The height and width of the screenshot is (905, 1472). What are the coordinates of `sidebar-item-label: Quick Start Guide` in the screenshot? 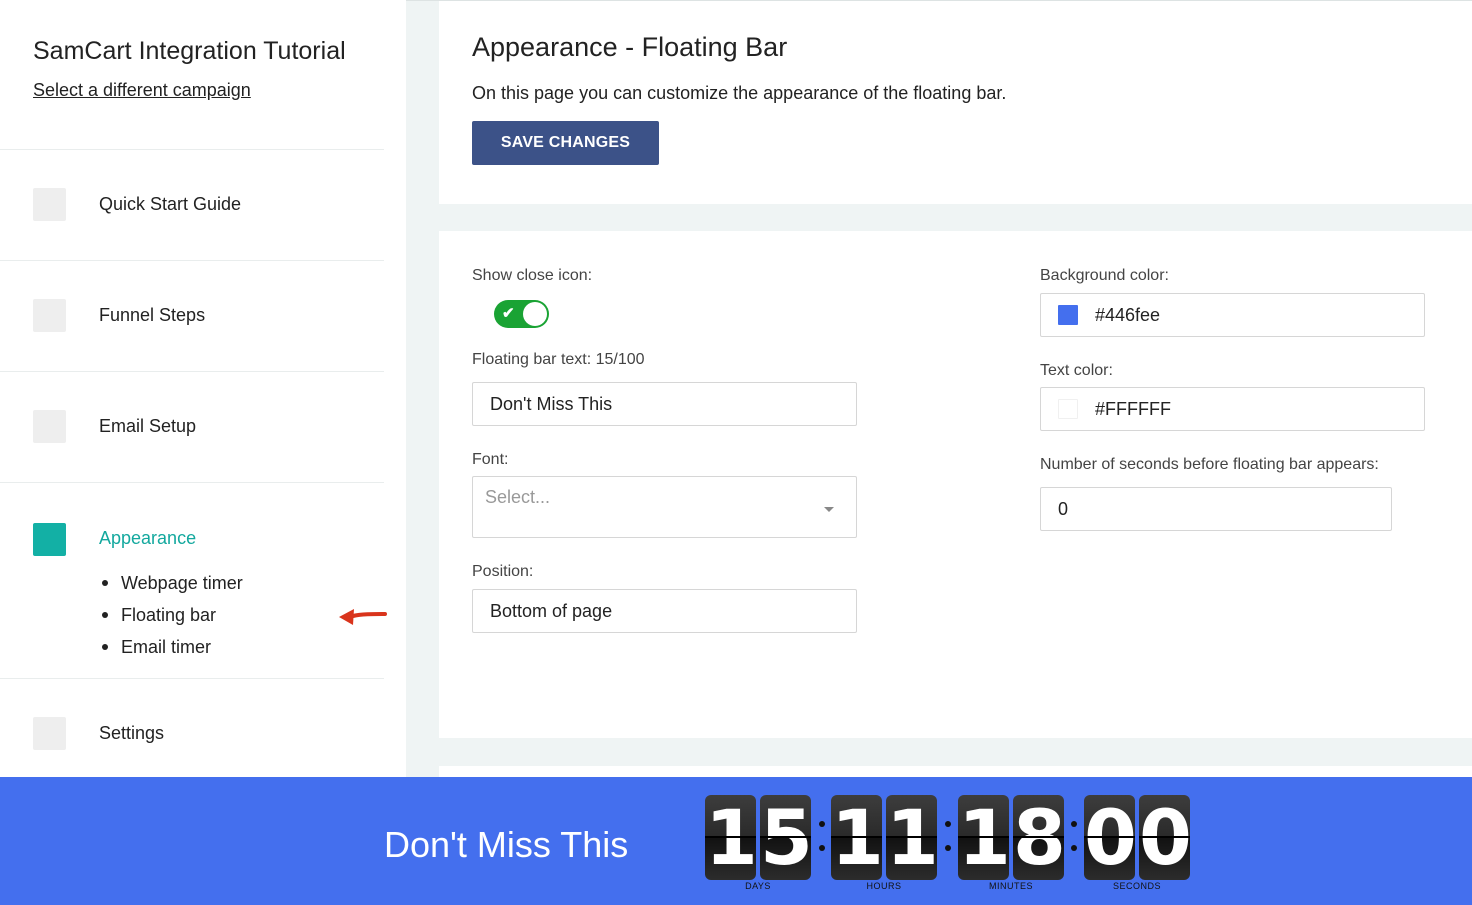 It's located at (170, 204).